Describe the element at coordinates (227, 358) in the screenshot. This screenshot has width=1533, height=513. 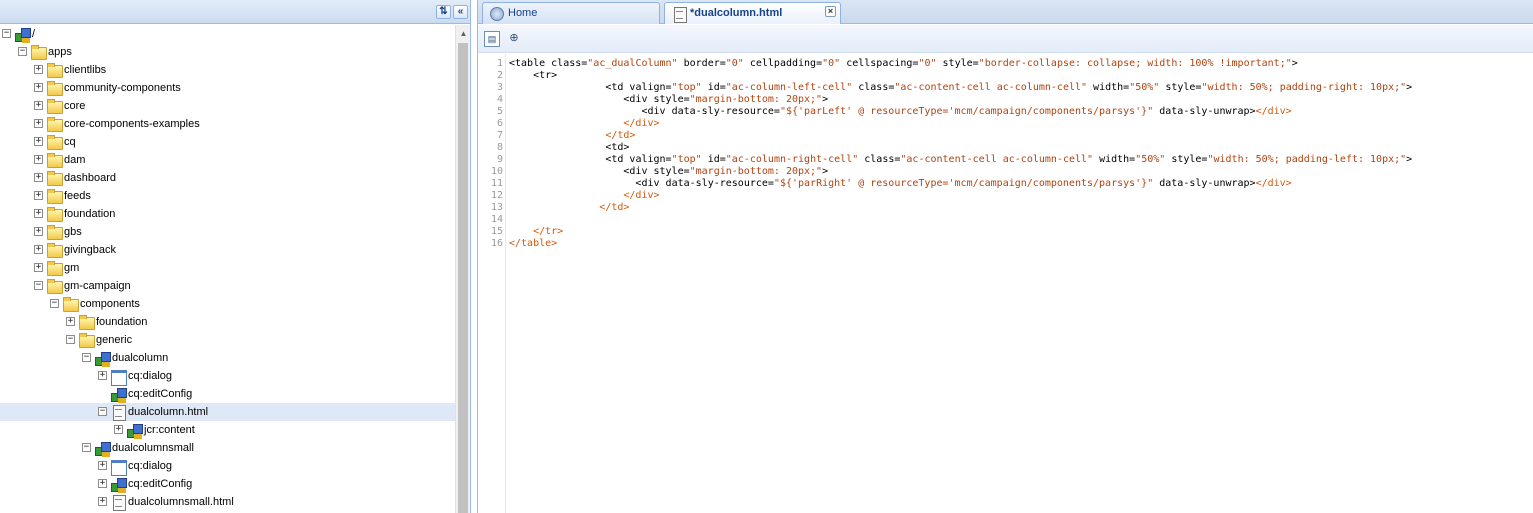
I see `tree-node: − dualcolumn` at that location.